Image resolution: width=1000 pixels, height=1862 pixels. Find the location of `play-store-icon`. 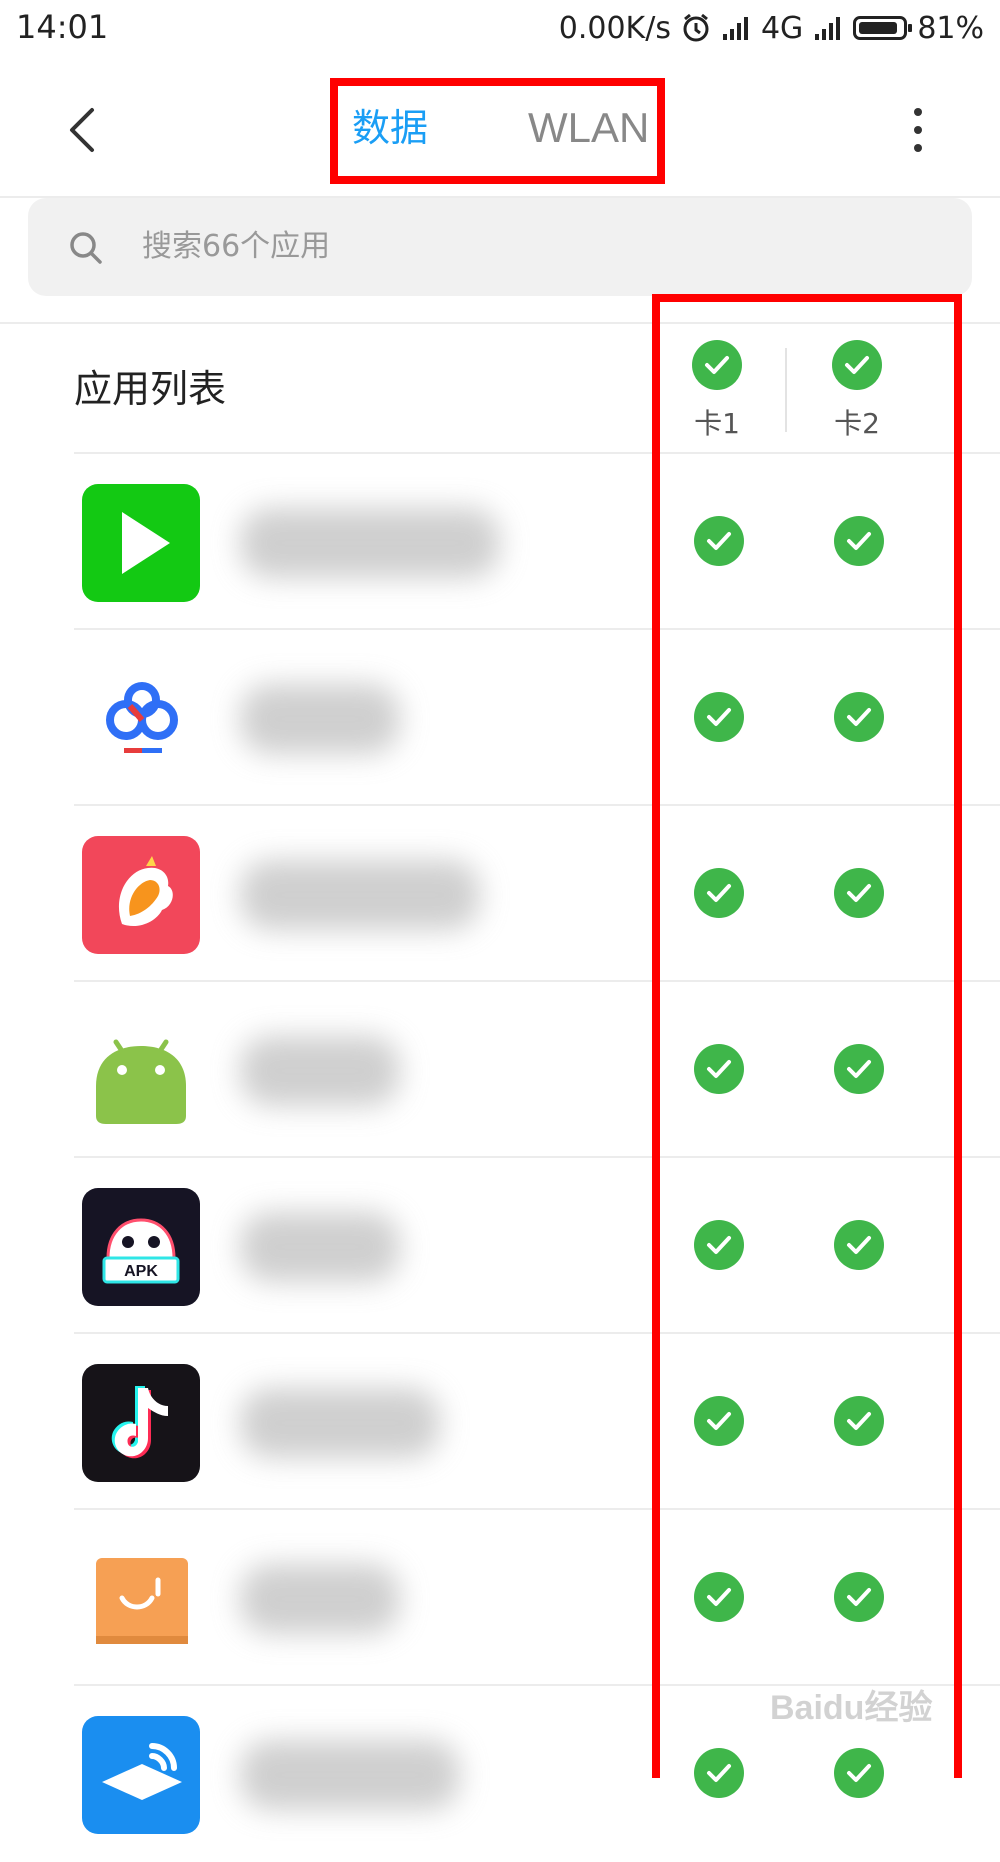

play-store-icon is located at coordinates (141, 543).